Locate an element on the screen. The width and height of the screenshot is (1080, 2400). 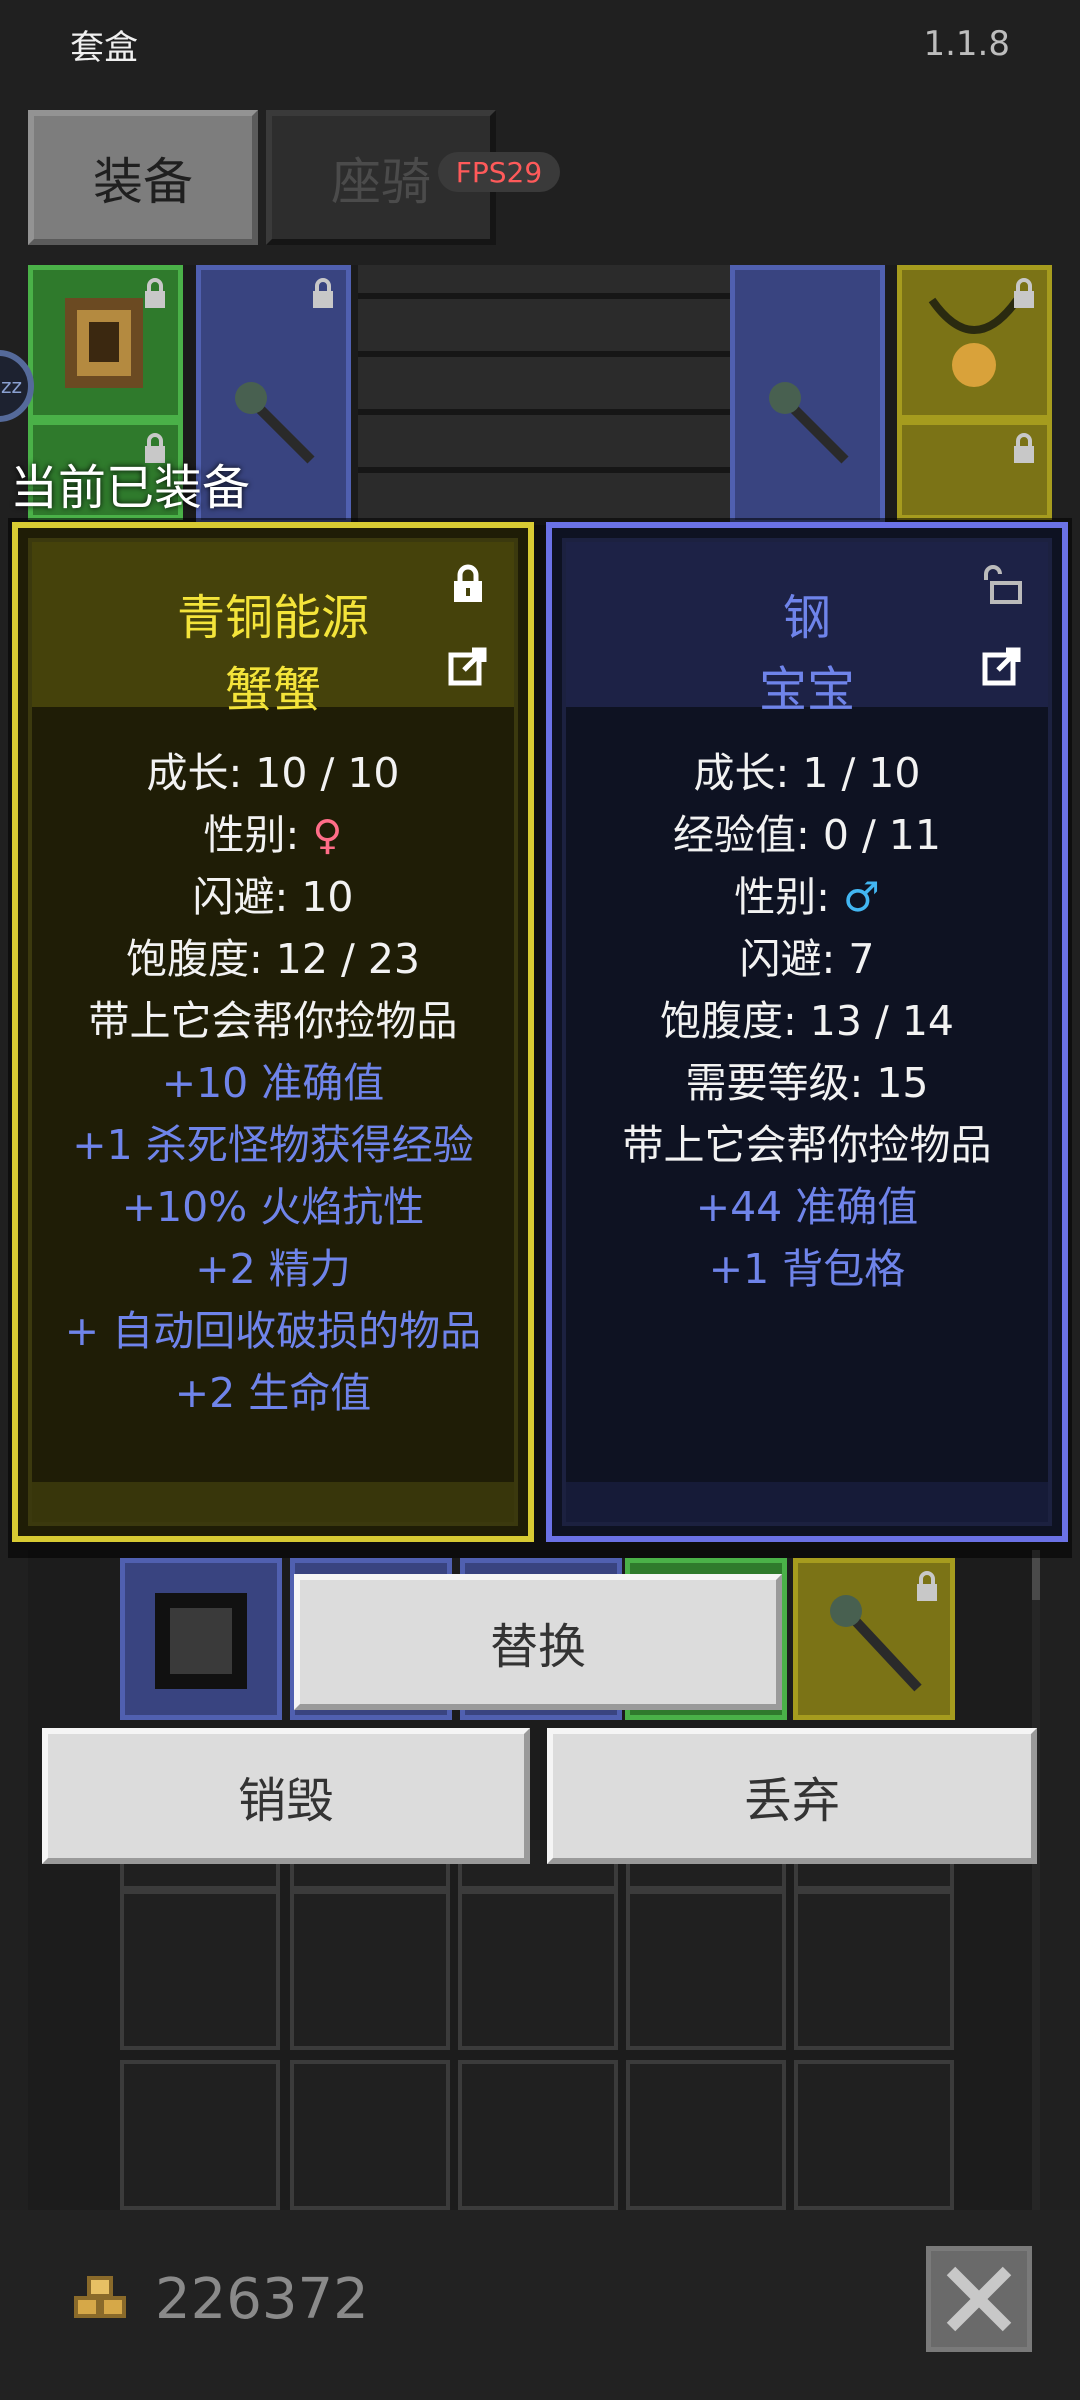
equip-slot-armor is located at coordinates (105, 342).